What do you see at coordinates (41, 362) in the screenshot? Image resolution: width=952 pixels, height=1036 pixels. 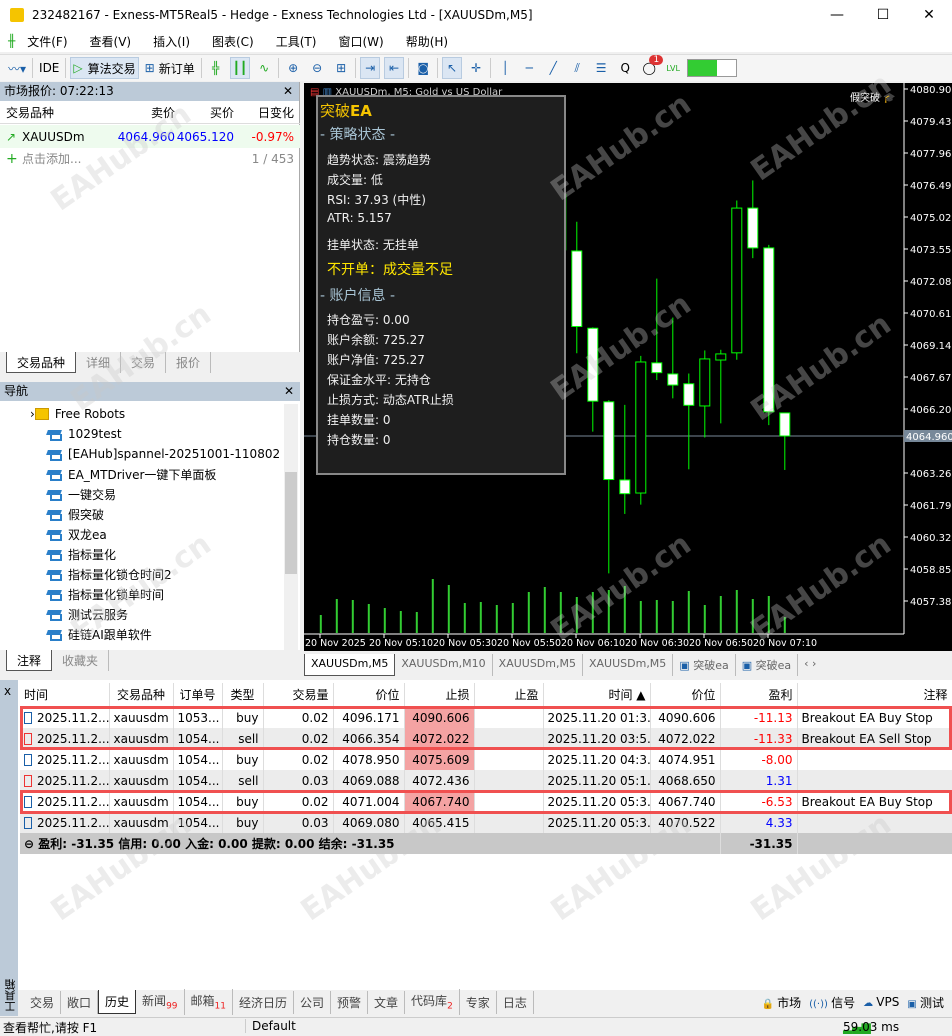 I see `tab-symbols: 交易品种` at bounding box center [41, 362].